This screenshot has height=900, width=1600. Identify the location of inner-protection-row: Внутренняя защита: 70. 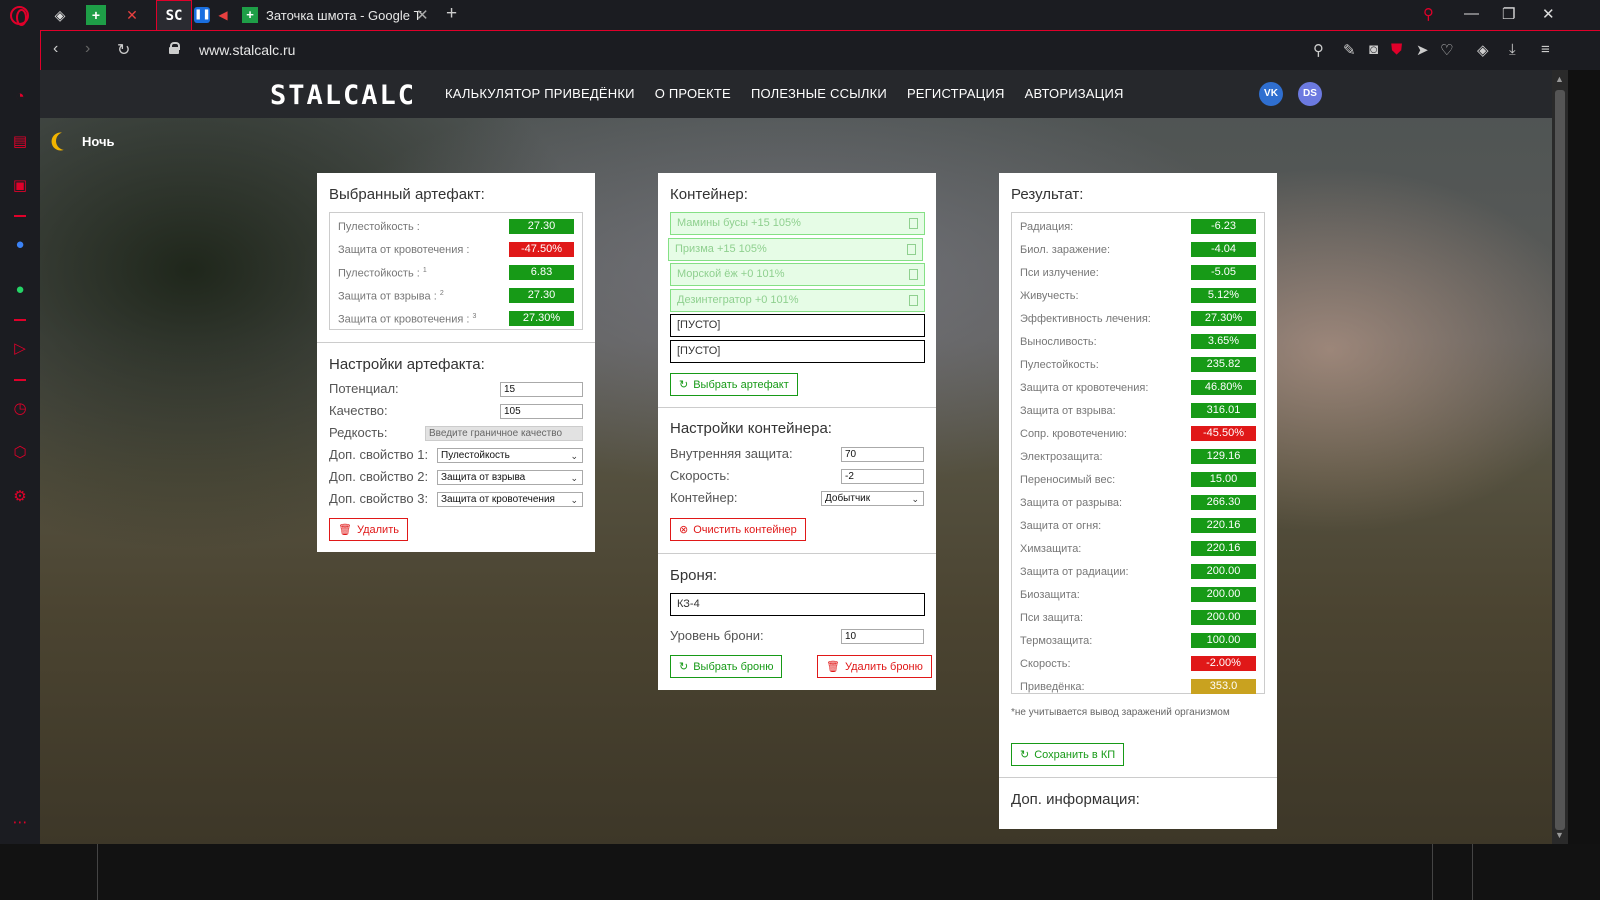
(797, 454).